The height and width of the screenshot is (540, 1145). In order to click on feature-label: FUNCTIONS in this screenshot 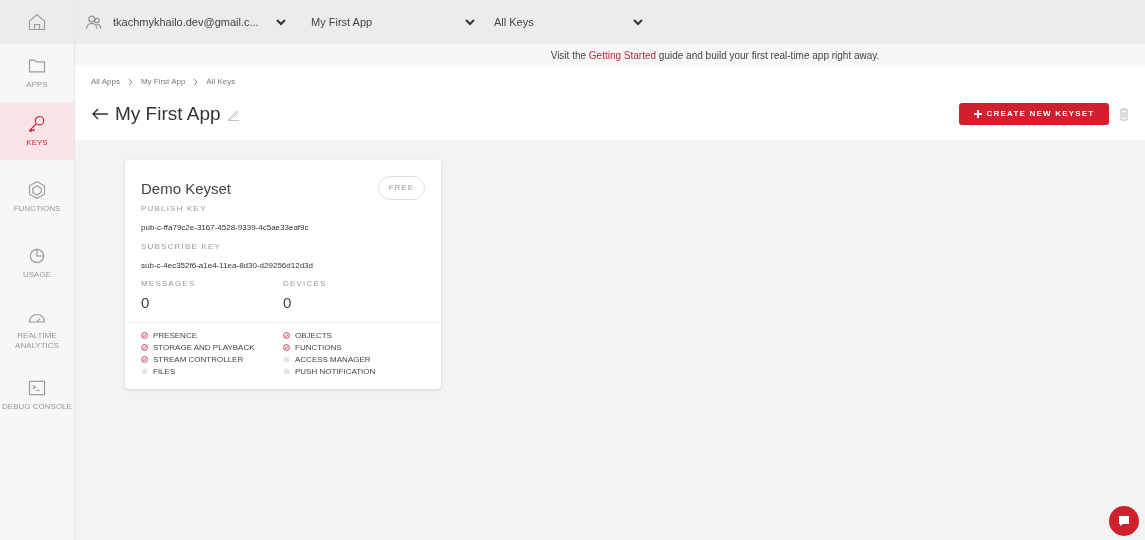, I will do `click(318, 347)`.